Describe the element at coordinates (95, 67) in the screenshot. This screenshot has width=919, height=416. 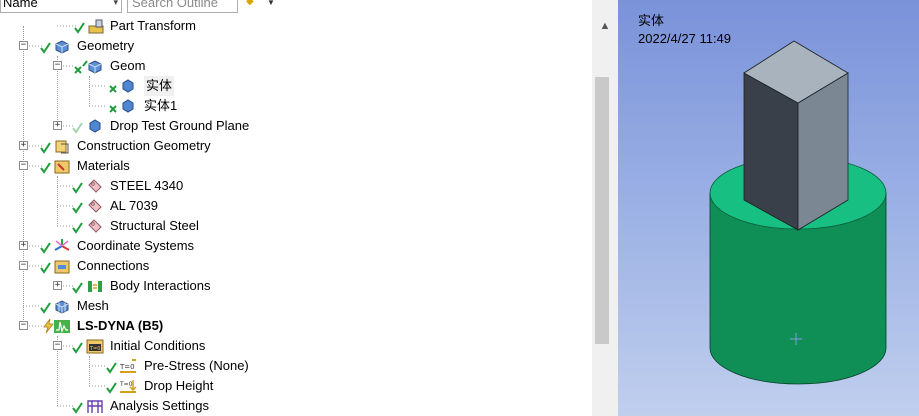
I see `geometry-part-icon` at that location.